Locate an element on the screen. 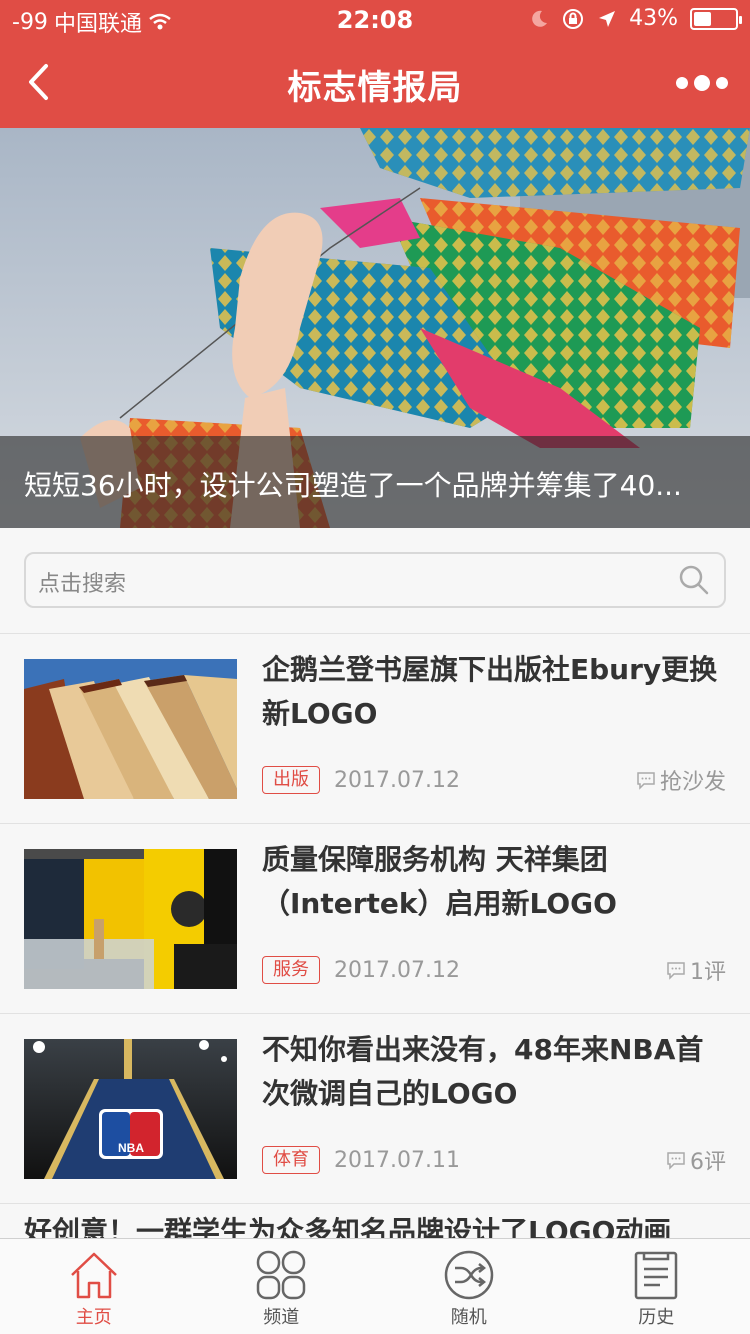  tab-channels: 频道 is located at coordinates (282, 1286).